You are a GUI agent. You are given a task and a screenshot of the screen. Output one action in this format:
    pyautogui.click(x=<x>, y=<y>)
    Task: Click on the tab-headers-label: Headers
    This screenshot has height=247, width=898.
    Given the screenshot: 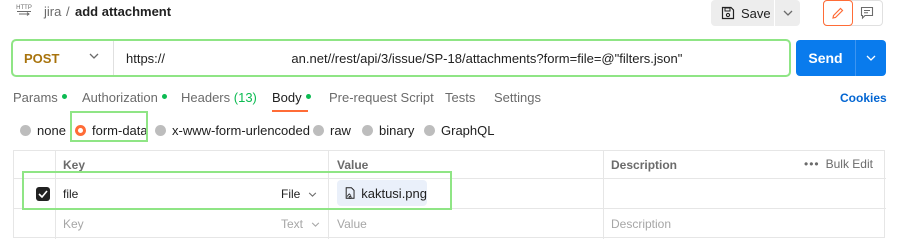 What is the action you would take?
    pyautogui.click(x=206, y=97)
    